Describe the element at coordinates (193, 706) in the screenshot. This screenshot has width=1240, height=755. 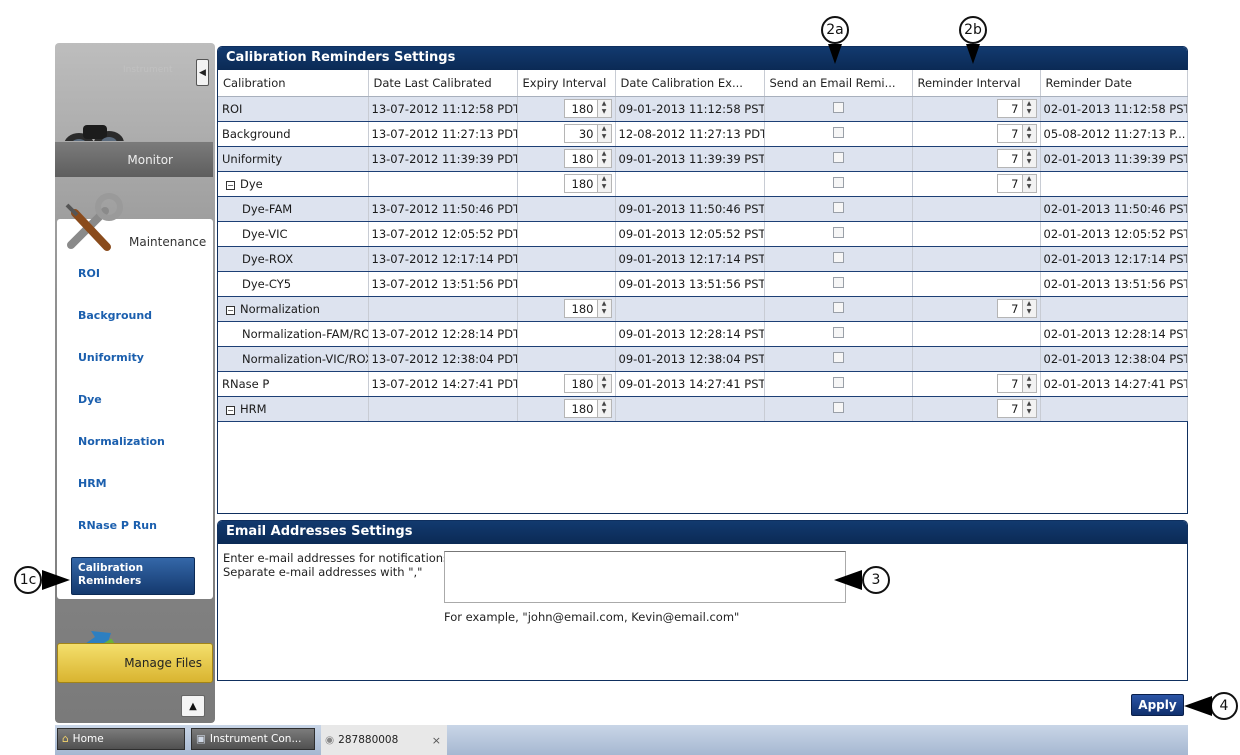
I see `scroll-up-button: ▲` at that location.